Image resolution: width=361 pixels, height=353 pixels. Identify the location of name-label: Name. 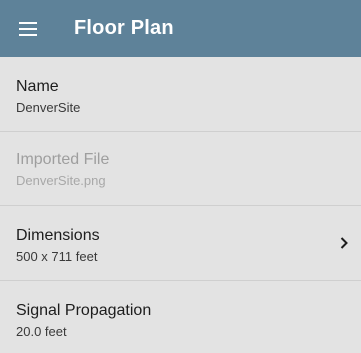
(37, 86).